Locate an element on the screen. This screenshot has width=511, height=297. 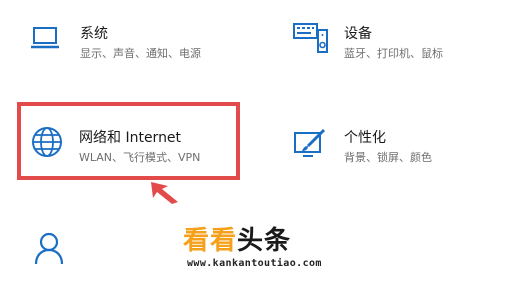
tile-title-system: 系统 is located at coordinates (94, 34).